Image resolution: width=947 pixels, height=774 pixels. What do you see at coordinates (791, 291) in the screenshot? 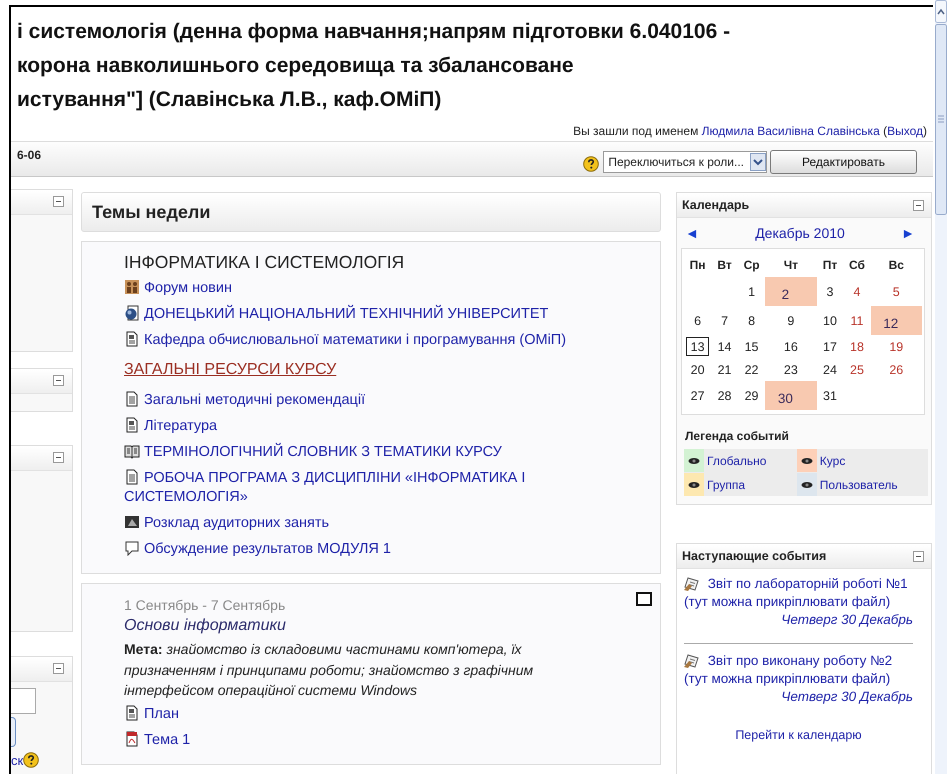
I see `calendar-day: 2` at bounding box center [791, 291].